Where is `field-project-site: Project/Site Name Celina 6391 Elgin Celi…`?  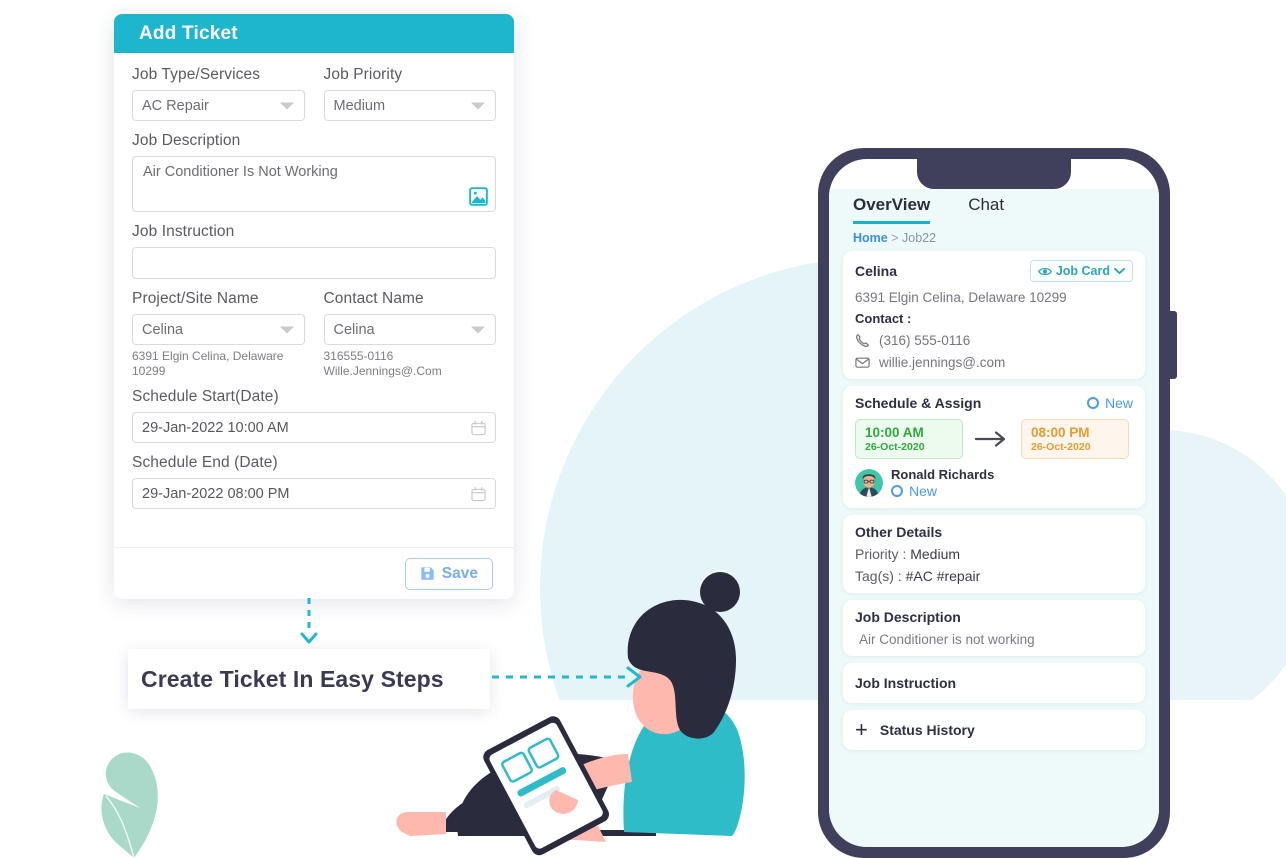
field-project-site: Project/Site Name Celina 6391 Elgin Celi… is located at coordinates (218, 334).